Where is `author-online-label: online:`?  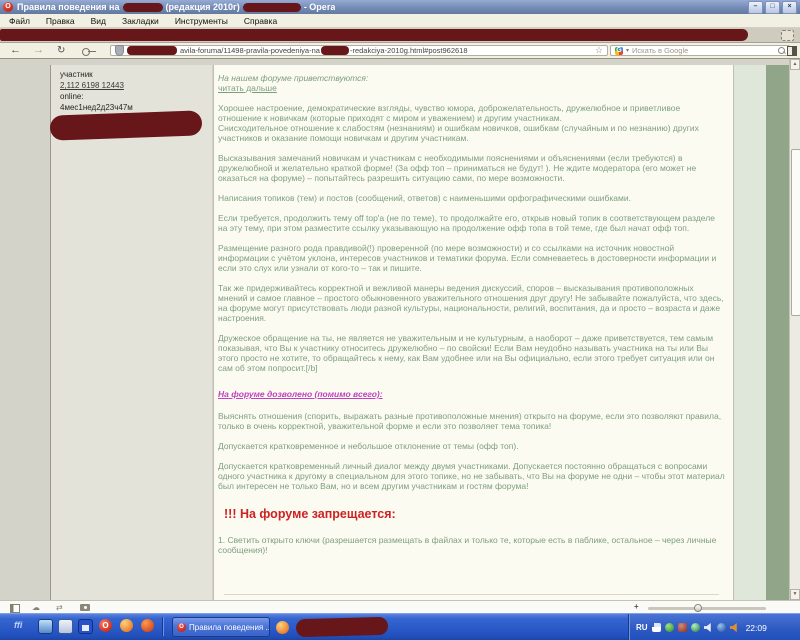
author-online-label: online: is located at coordinates (72, 96).